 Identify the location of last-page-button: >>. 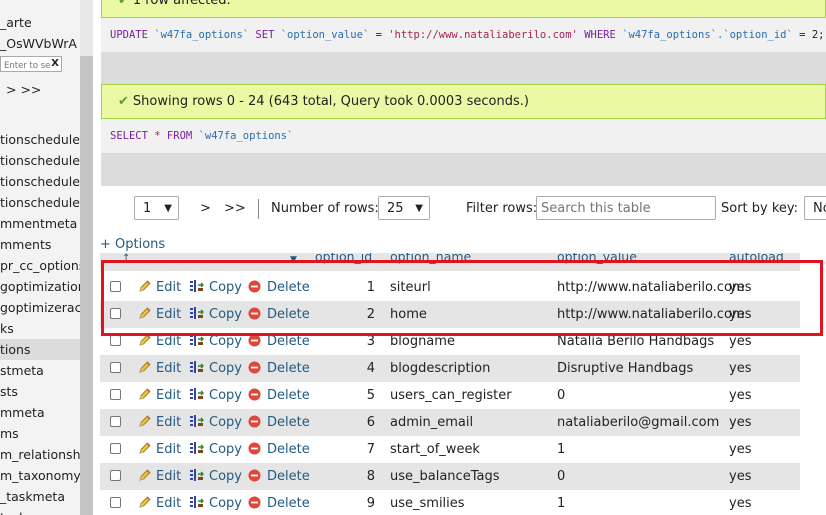
(235, 209).